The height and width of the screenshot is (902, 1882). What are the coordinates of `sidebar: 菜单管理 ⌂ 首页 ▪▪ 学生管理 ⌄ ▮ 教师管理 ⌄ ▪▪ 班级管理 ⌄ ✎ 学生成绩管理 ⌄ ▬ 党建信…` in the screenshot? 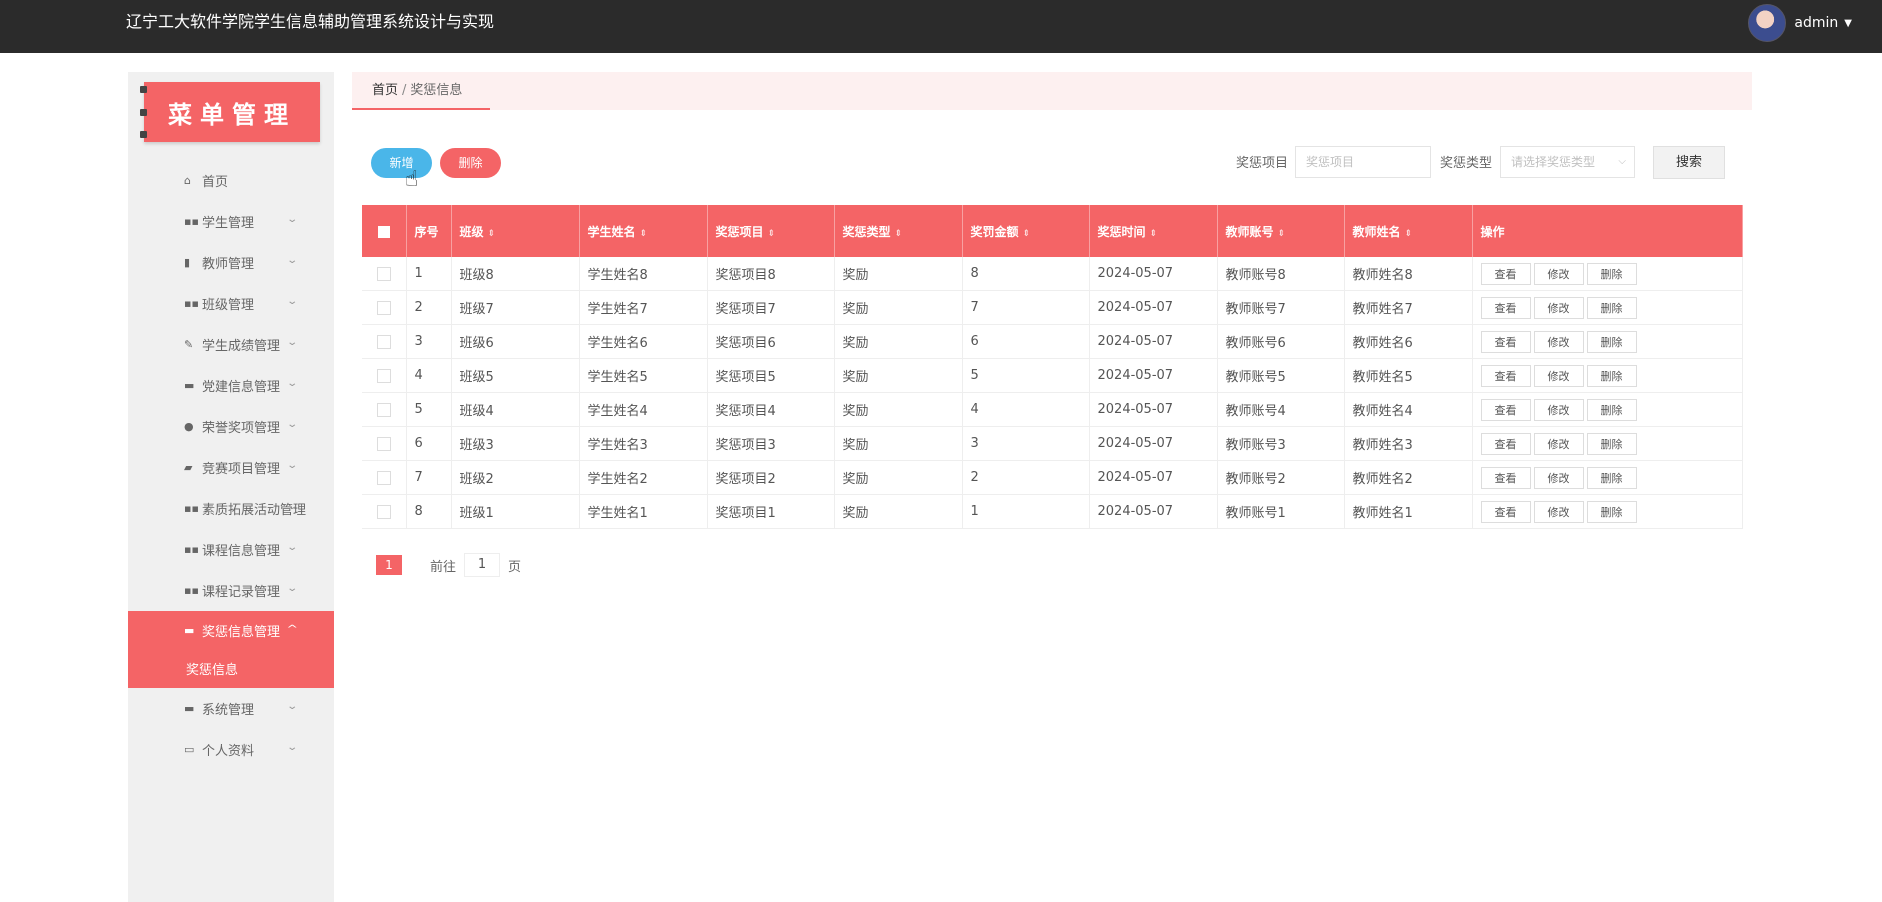 It's located at (231, 487).